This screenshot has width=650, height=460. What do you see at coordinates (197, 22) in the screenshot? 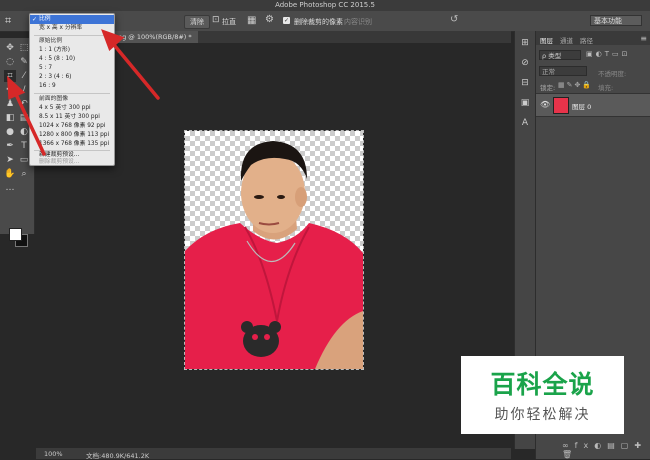
I see `clear-button: 清除` at bounding box center [197, 22].